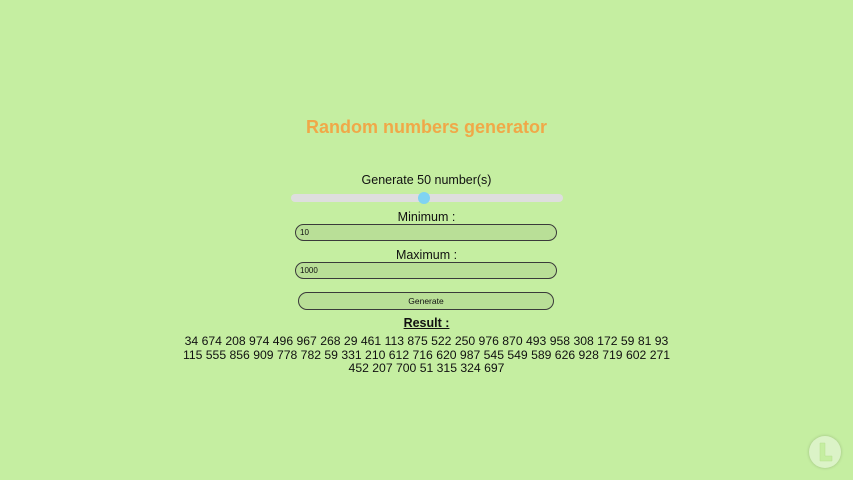 This screenshot has height=480, width=853. I want to click on minimum-input, so click(426, 232).